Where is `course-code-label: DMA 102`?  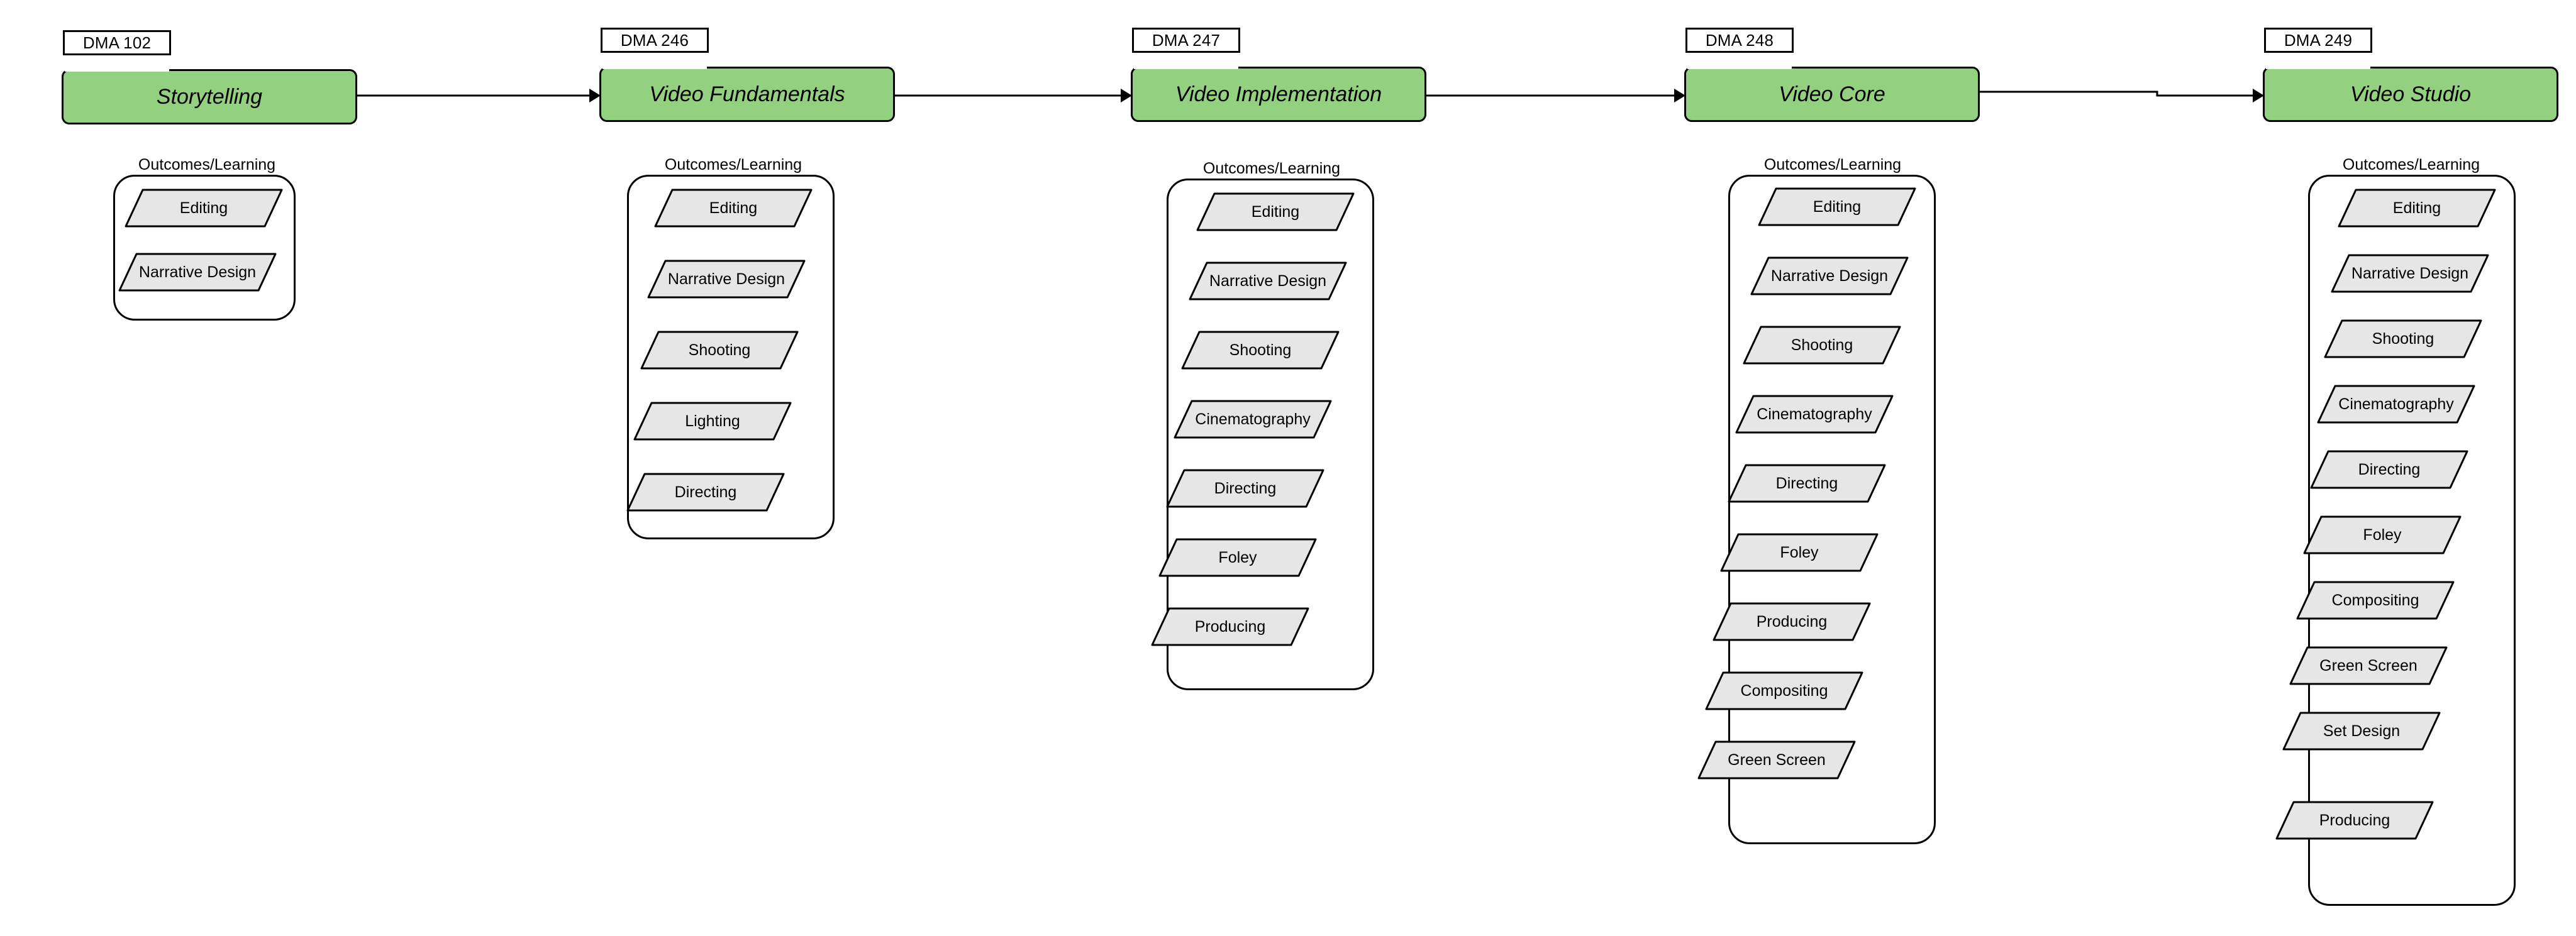 course-code-label: DMA 102 is located at coordinates (117, 42).